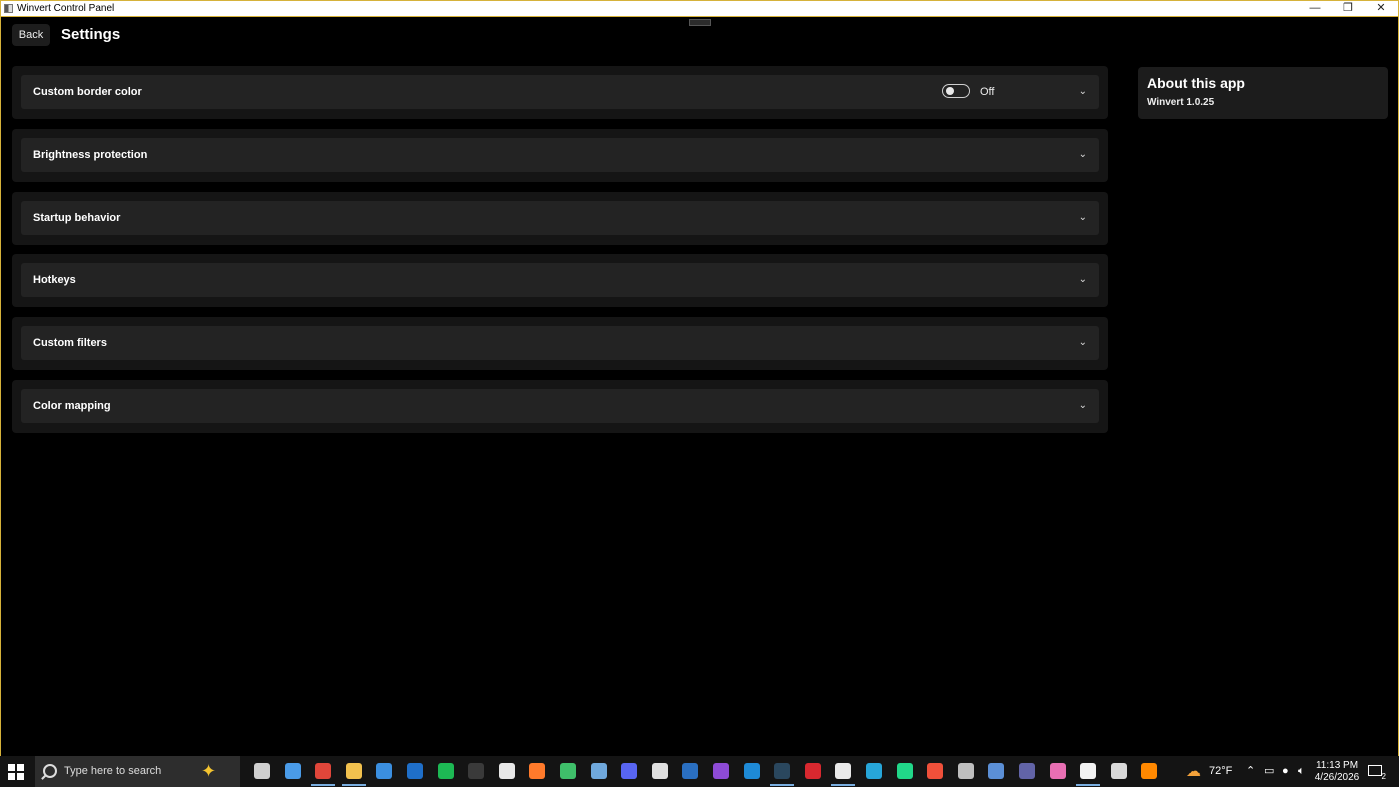 Image resolution: width=1399 pixels, height=787 pixels. What do you see at coordinates (629, 771) in the screenshot?
I see `discord-icon` at bounding box center [629, 771].